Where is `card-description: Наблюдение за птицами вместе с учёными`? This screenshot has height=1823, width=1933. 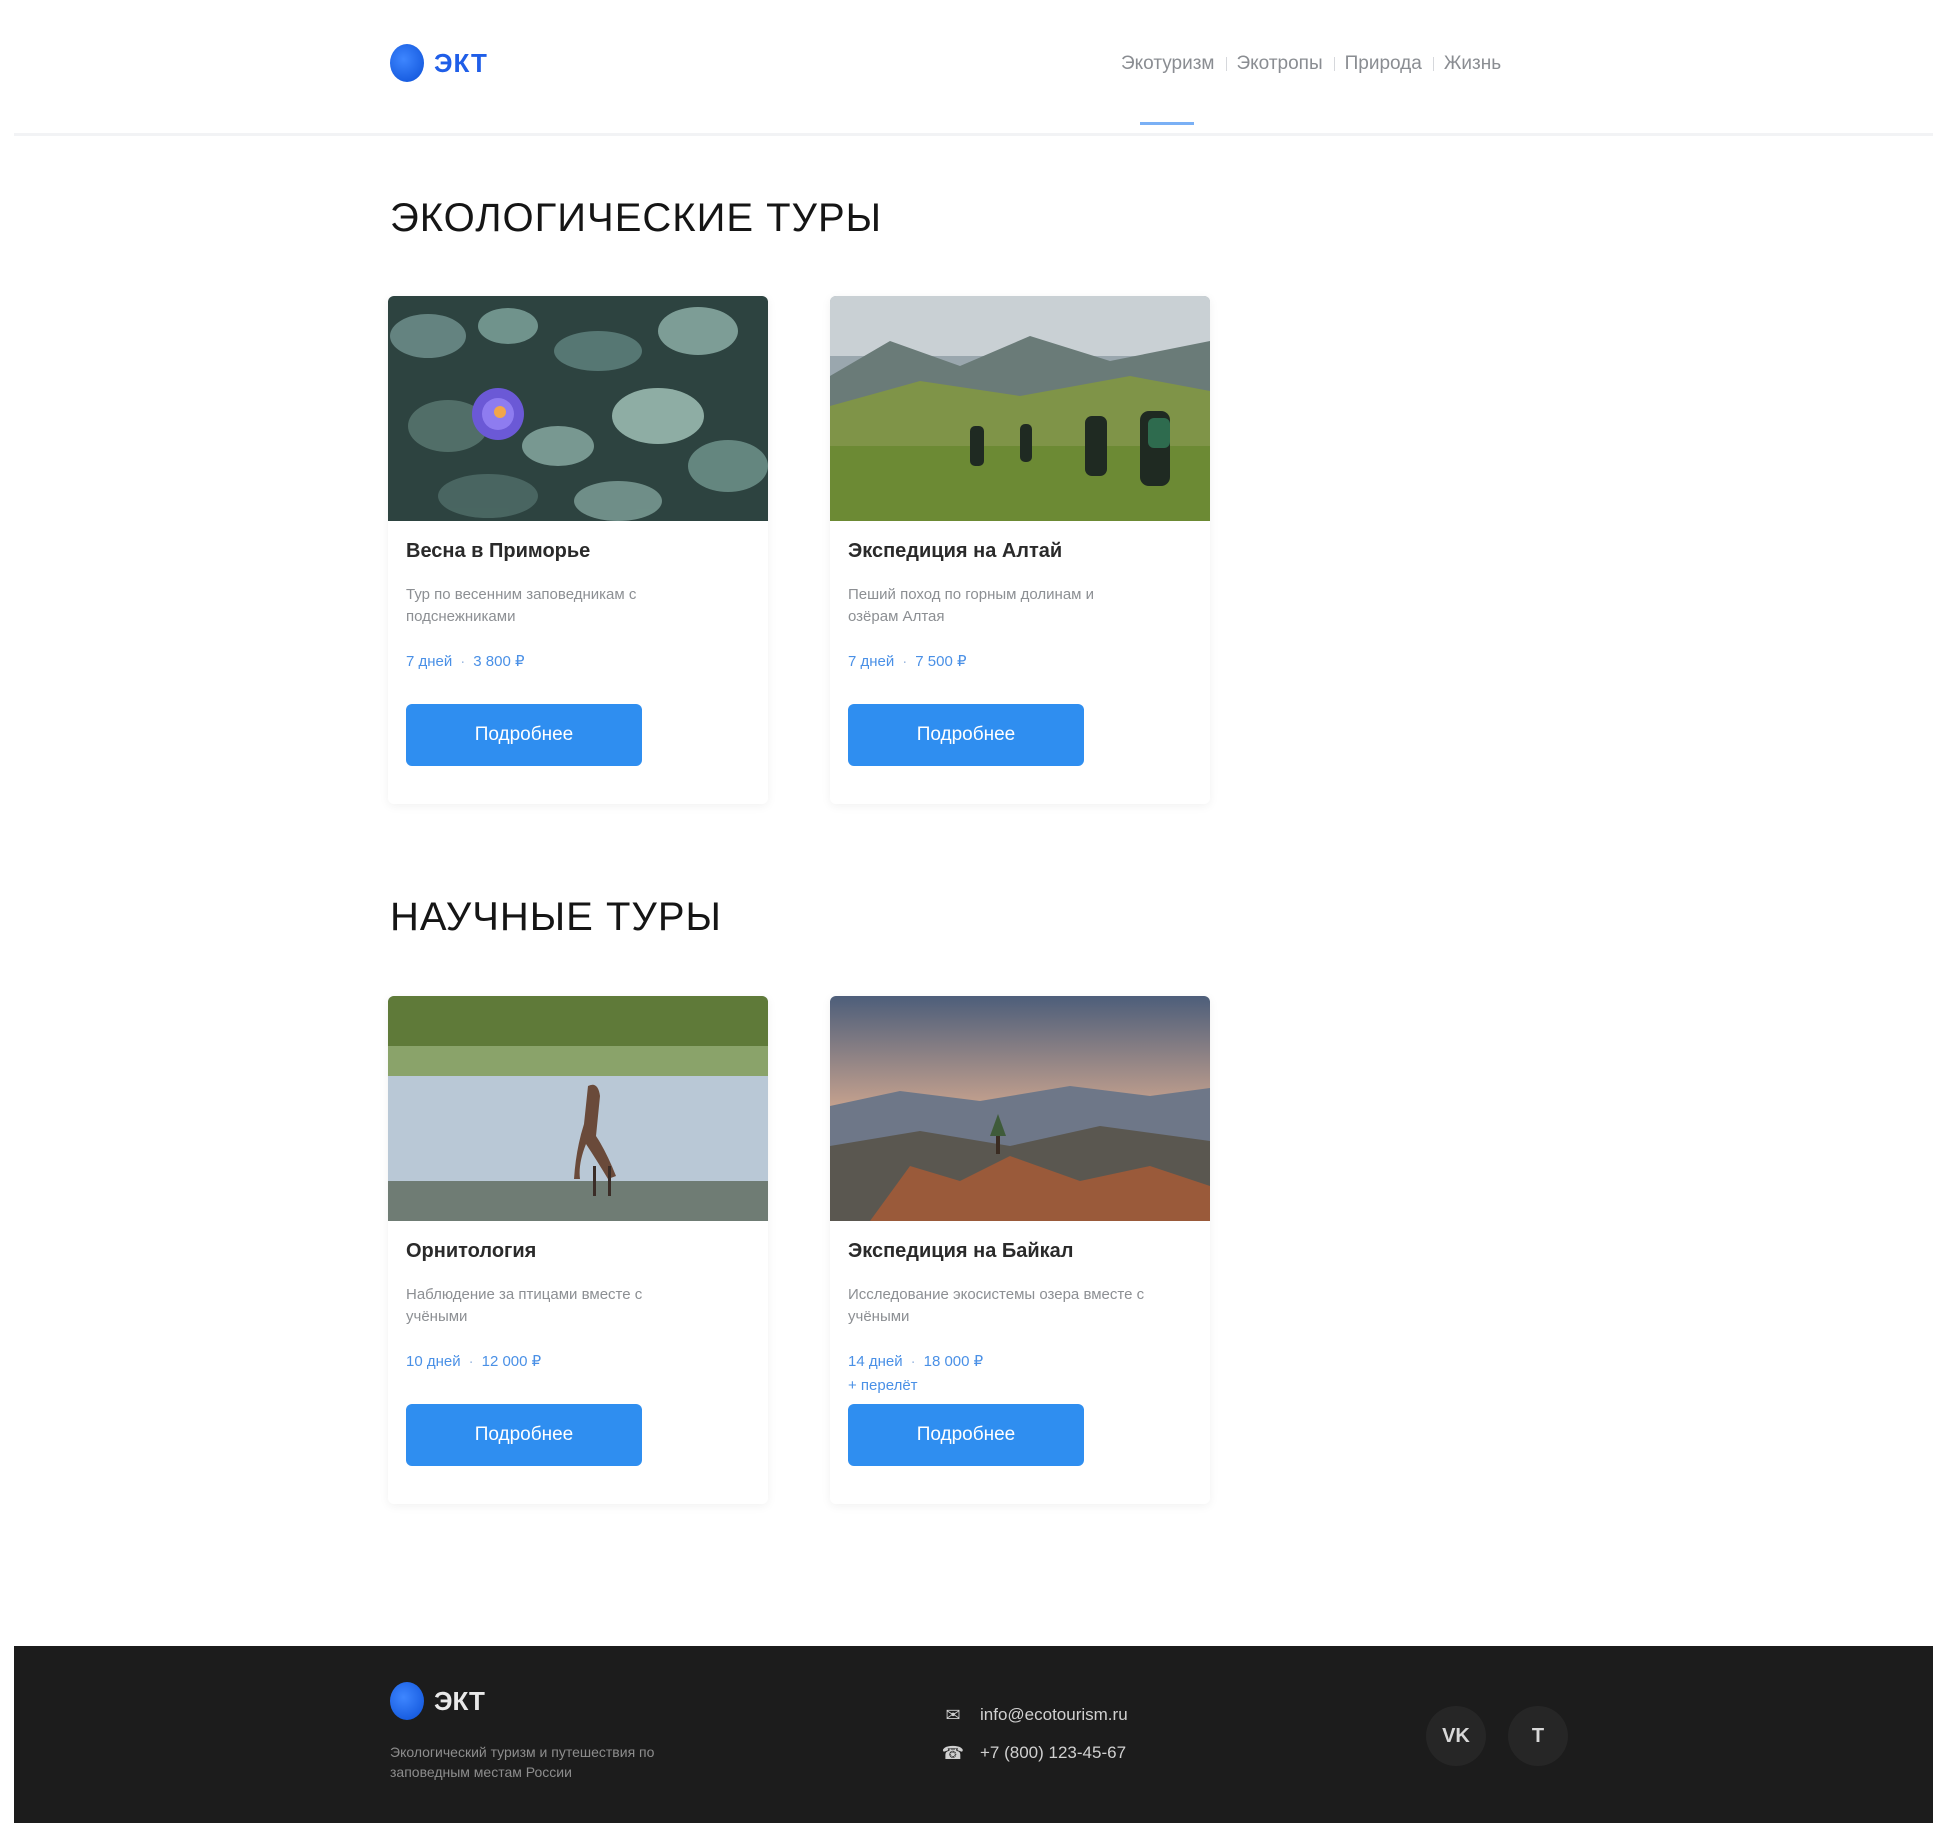 card-description: Наблюдение за птицами вместе с учёными is located at coordinates (524, 1305).